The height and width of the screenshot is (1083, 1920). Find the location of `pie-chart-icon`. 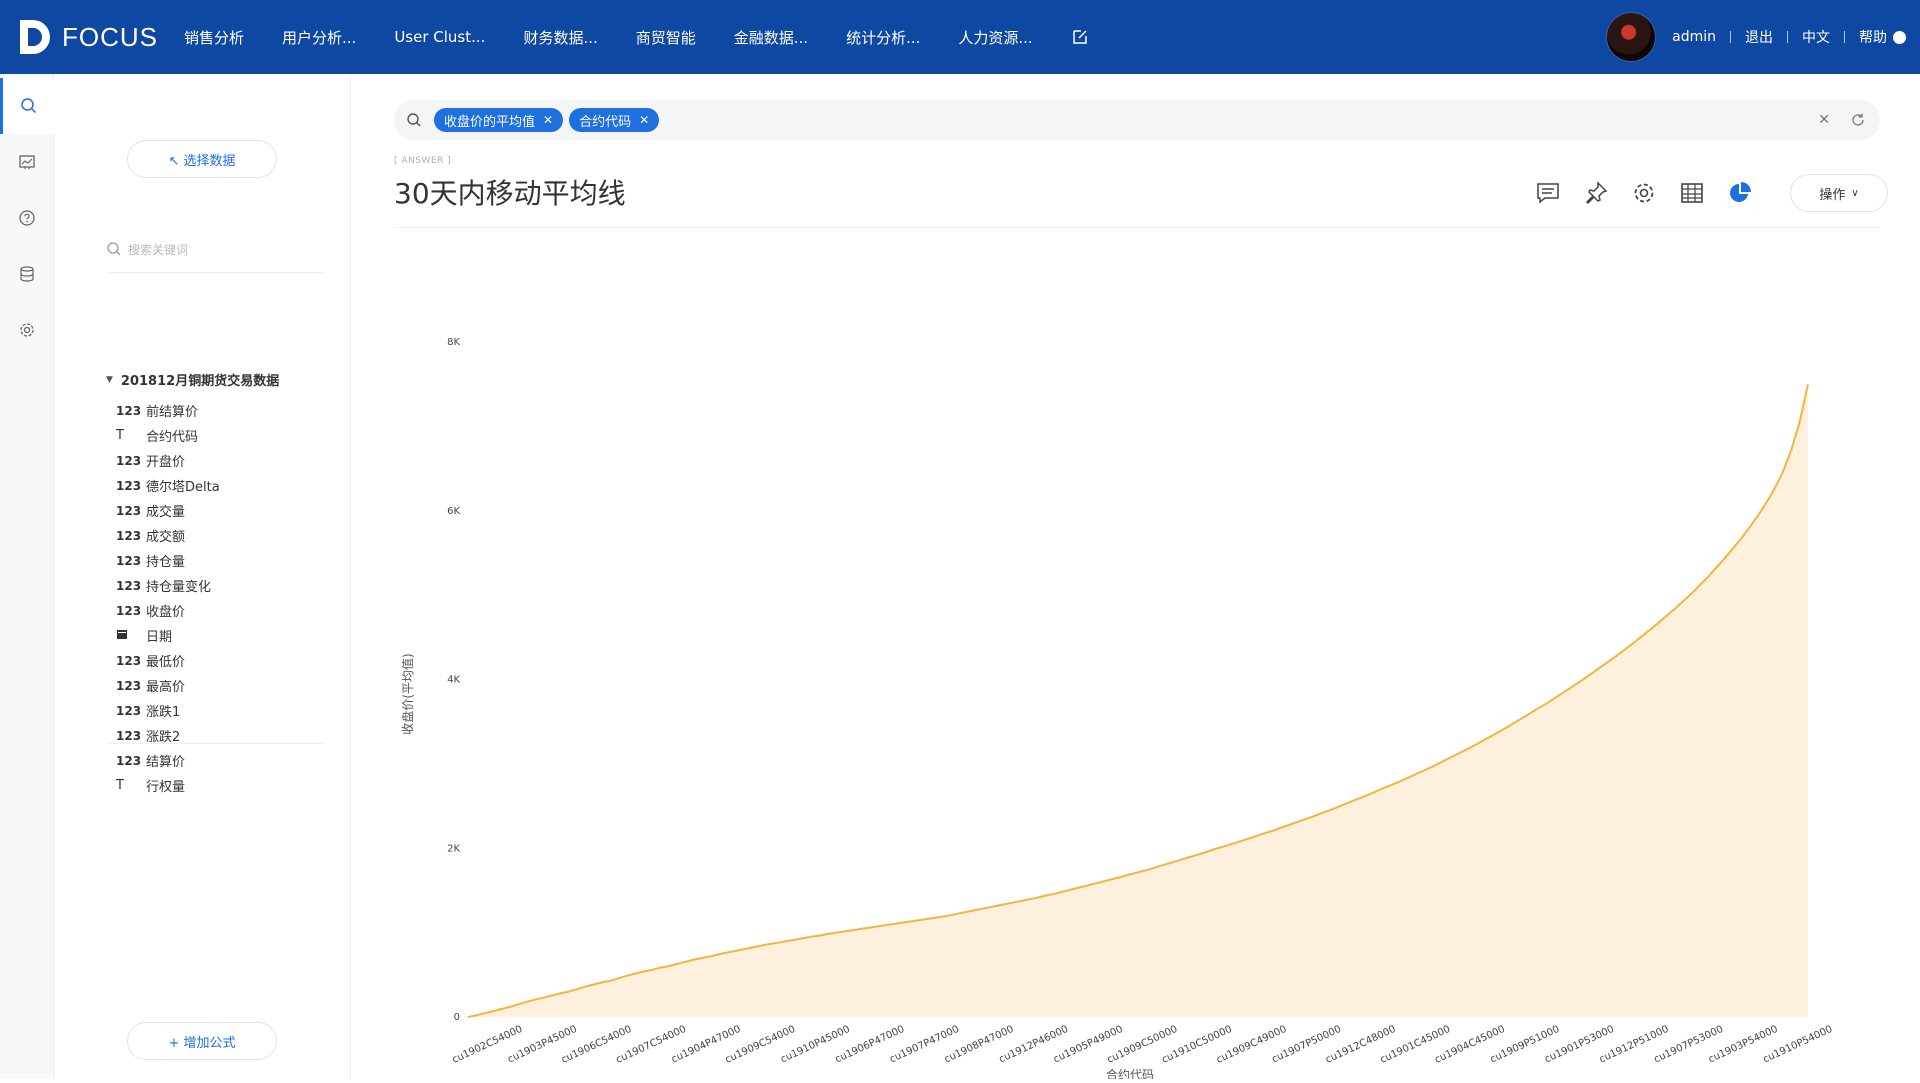

pie-chart-icon is located at coordinates (1740, 192).